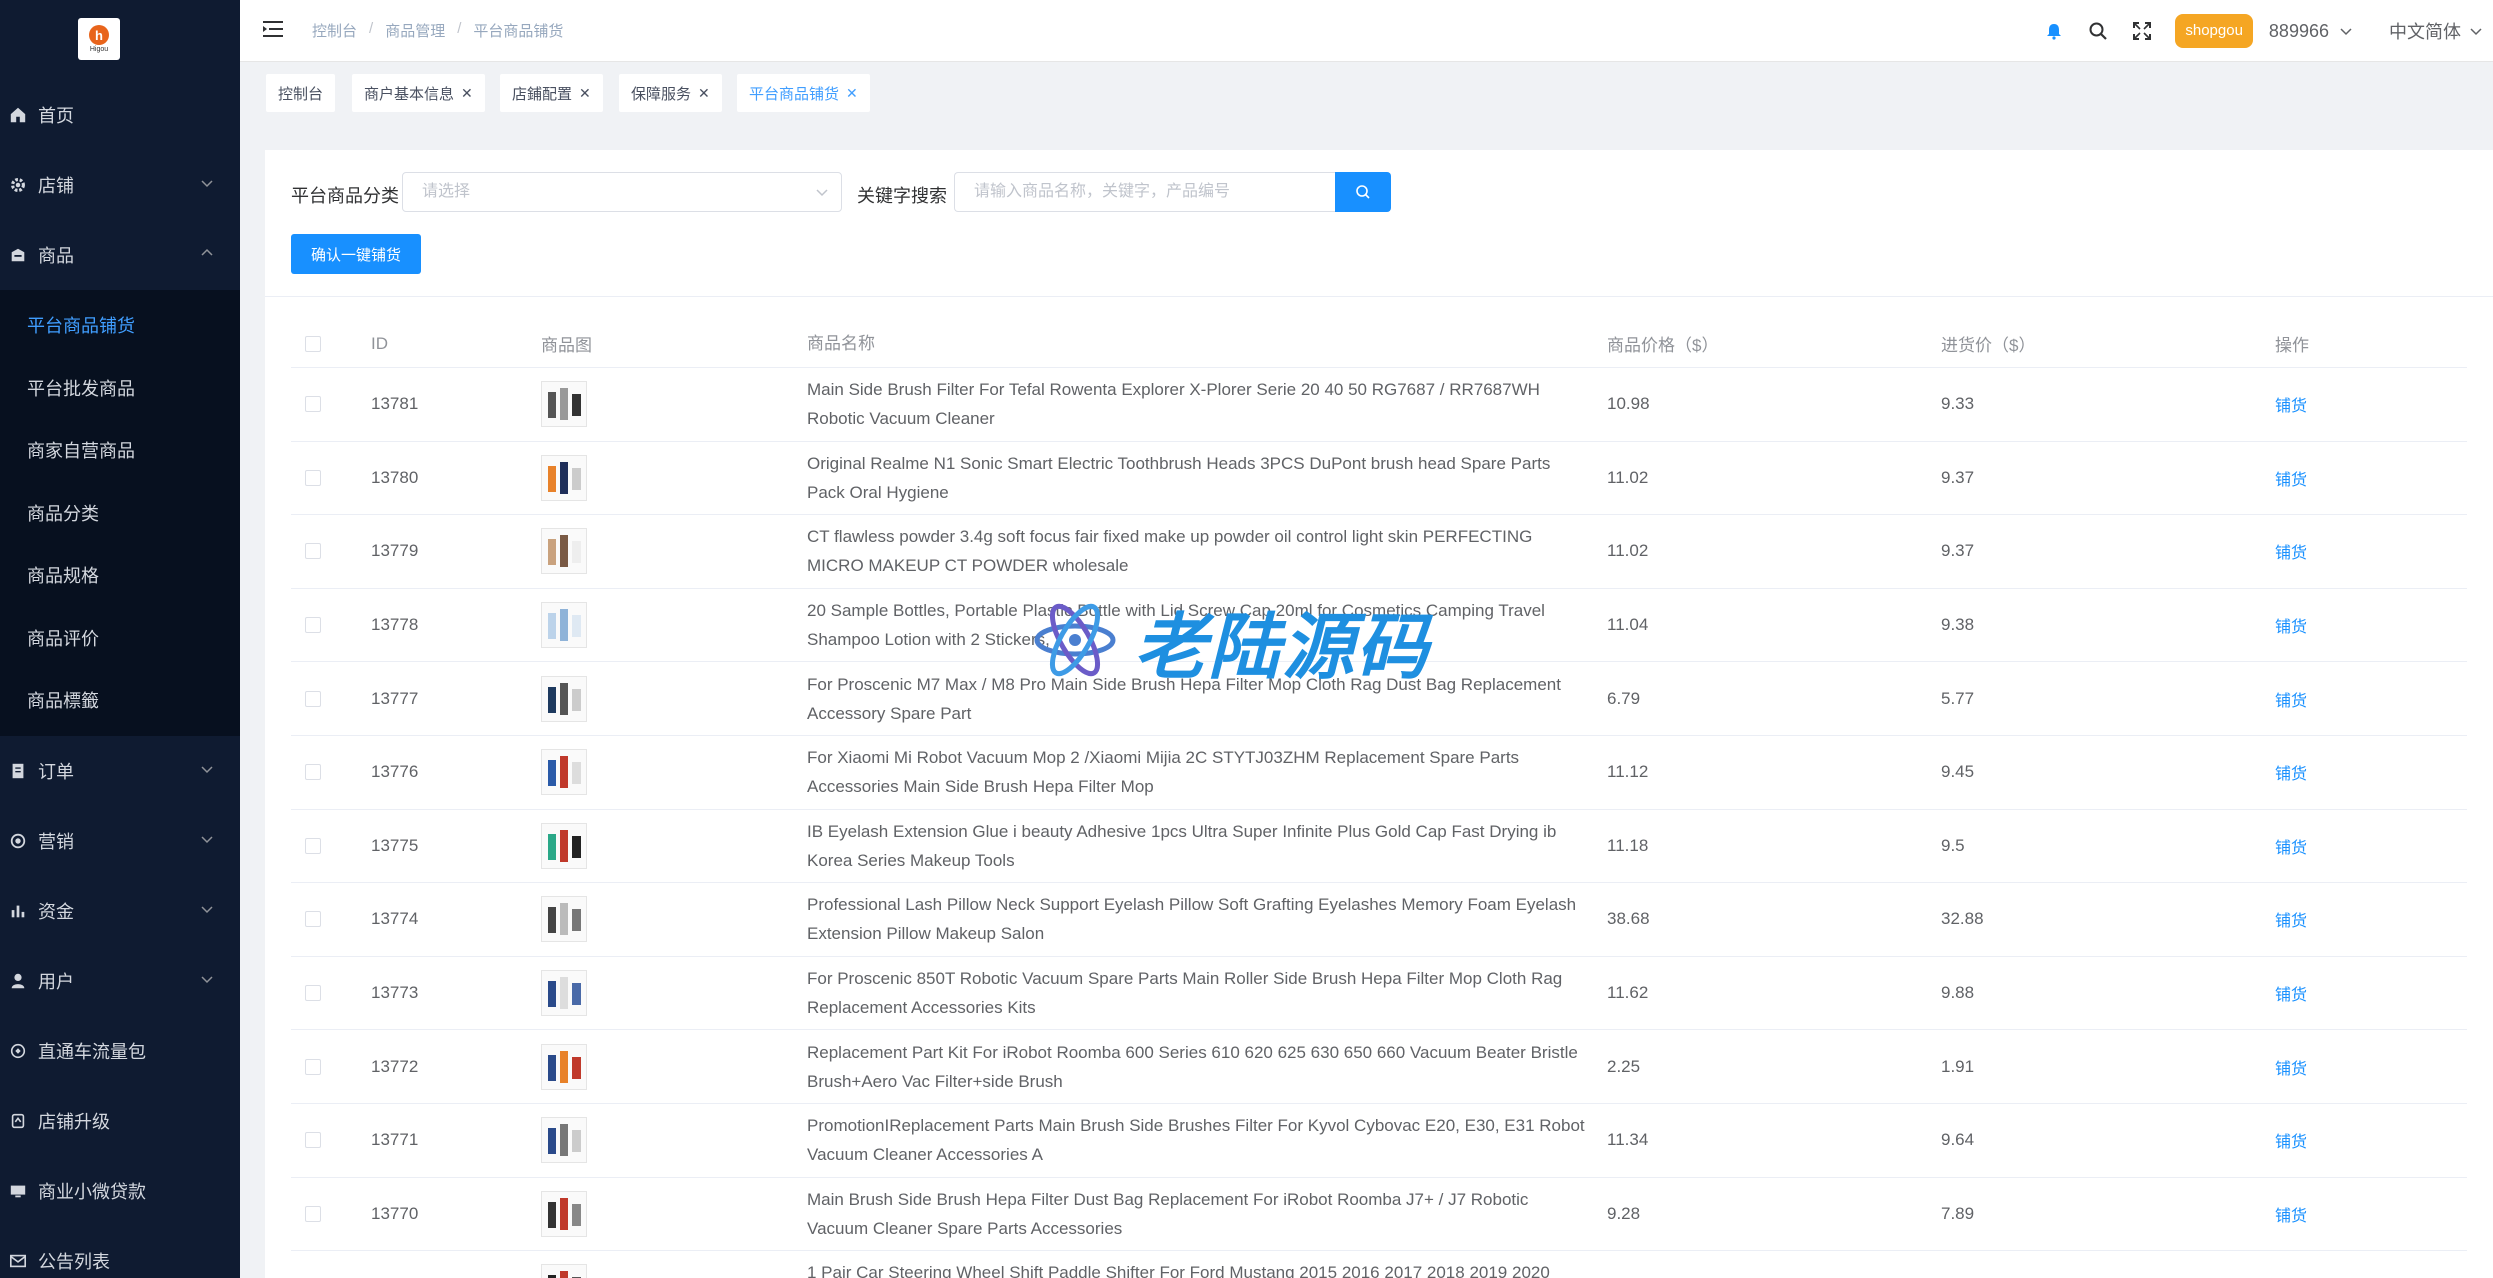 Image resolution: width=2493 pixels, height=1278 pixels. I want to click on tag-guarantee: 保障服务 ✕, so click(670, 93).